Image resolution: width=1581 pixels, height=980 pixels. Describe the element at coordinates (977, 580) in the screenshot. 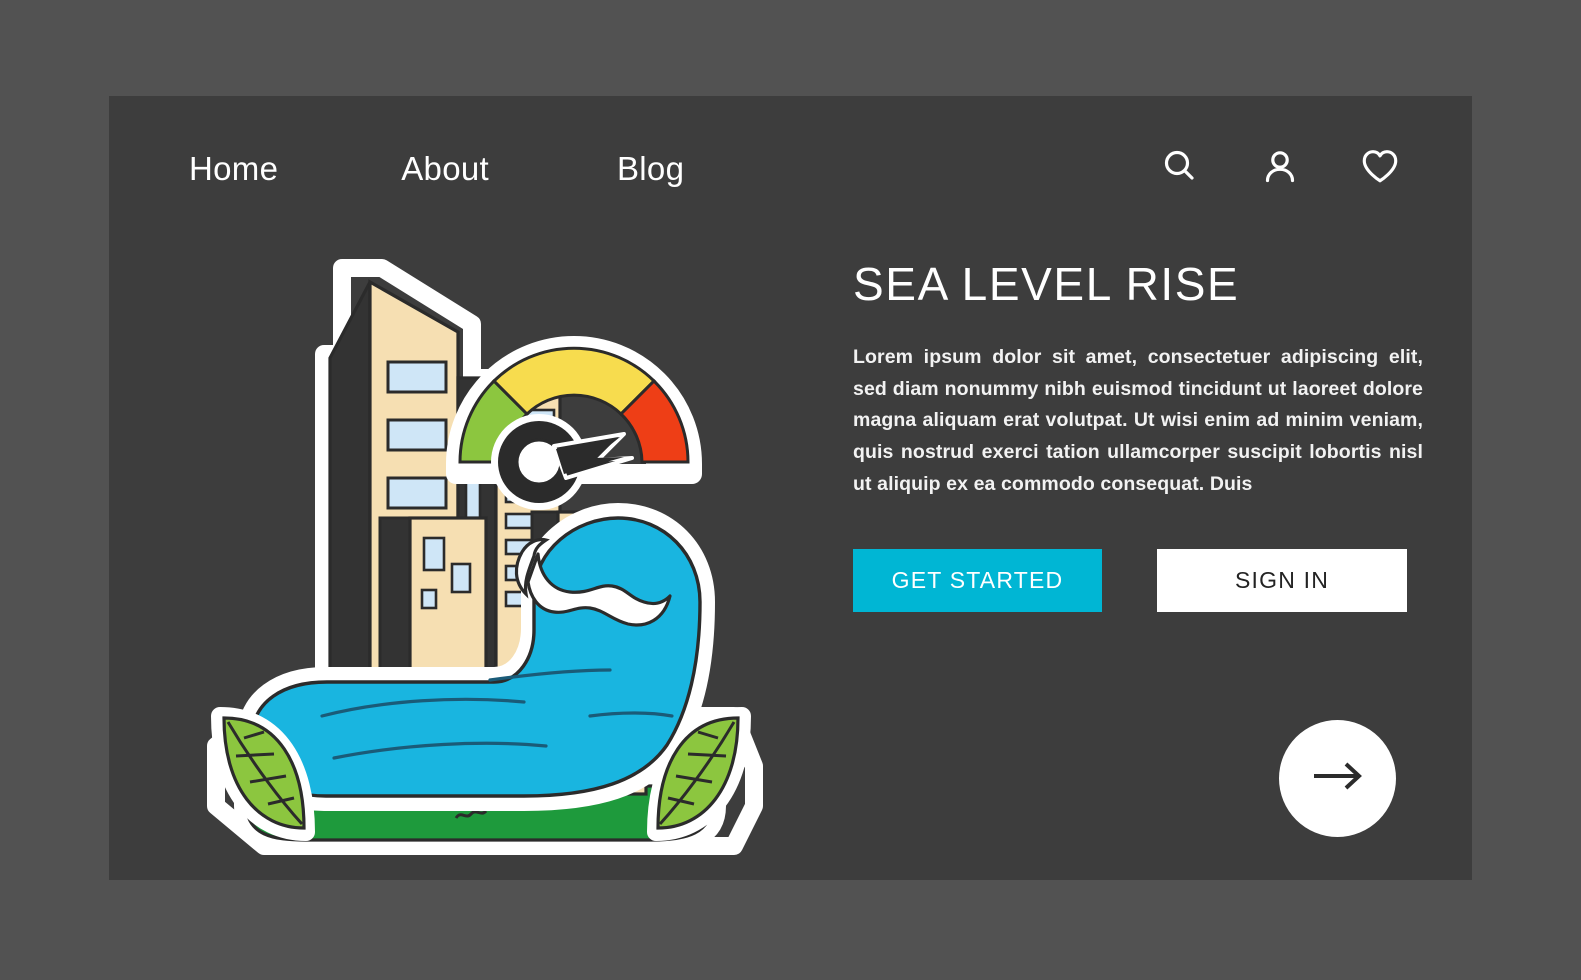

I see `get-started-button: GET STARTED` at that location.